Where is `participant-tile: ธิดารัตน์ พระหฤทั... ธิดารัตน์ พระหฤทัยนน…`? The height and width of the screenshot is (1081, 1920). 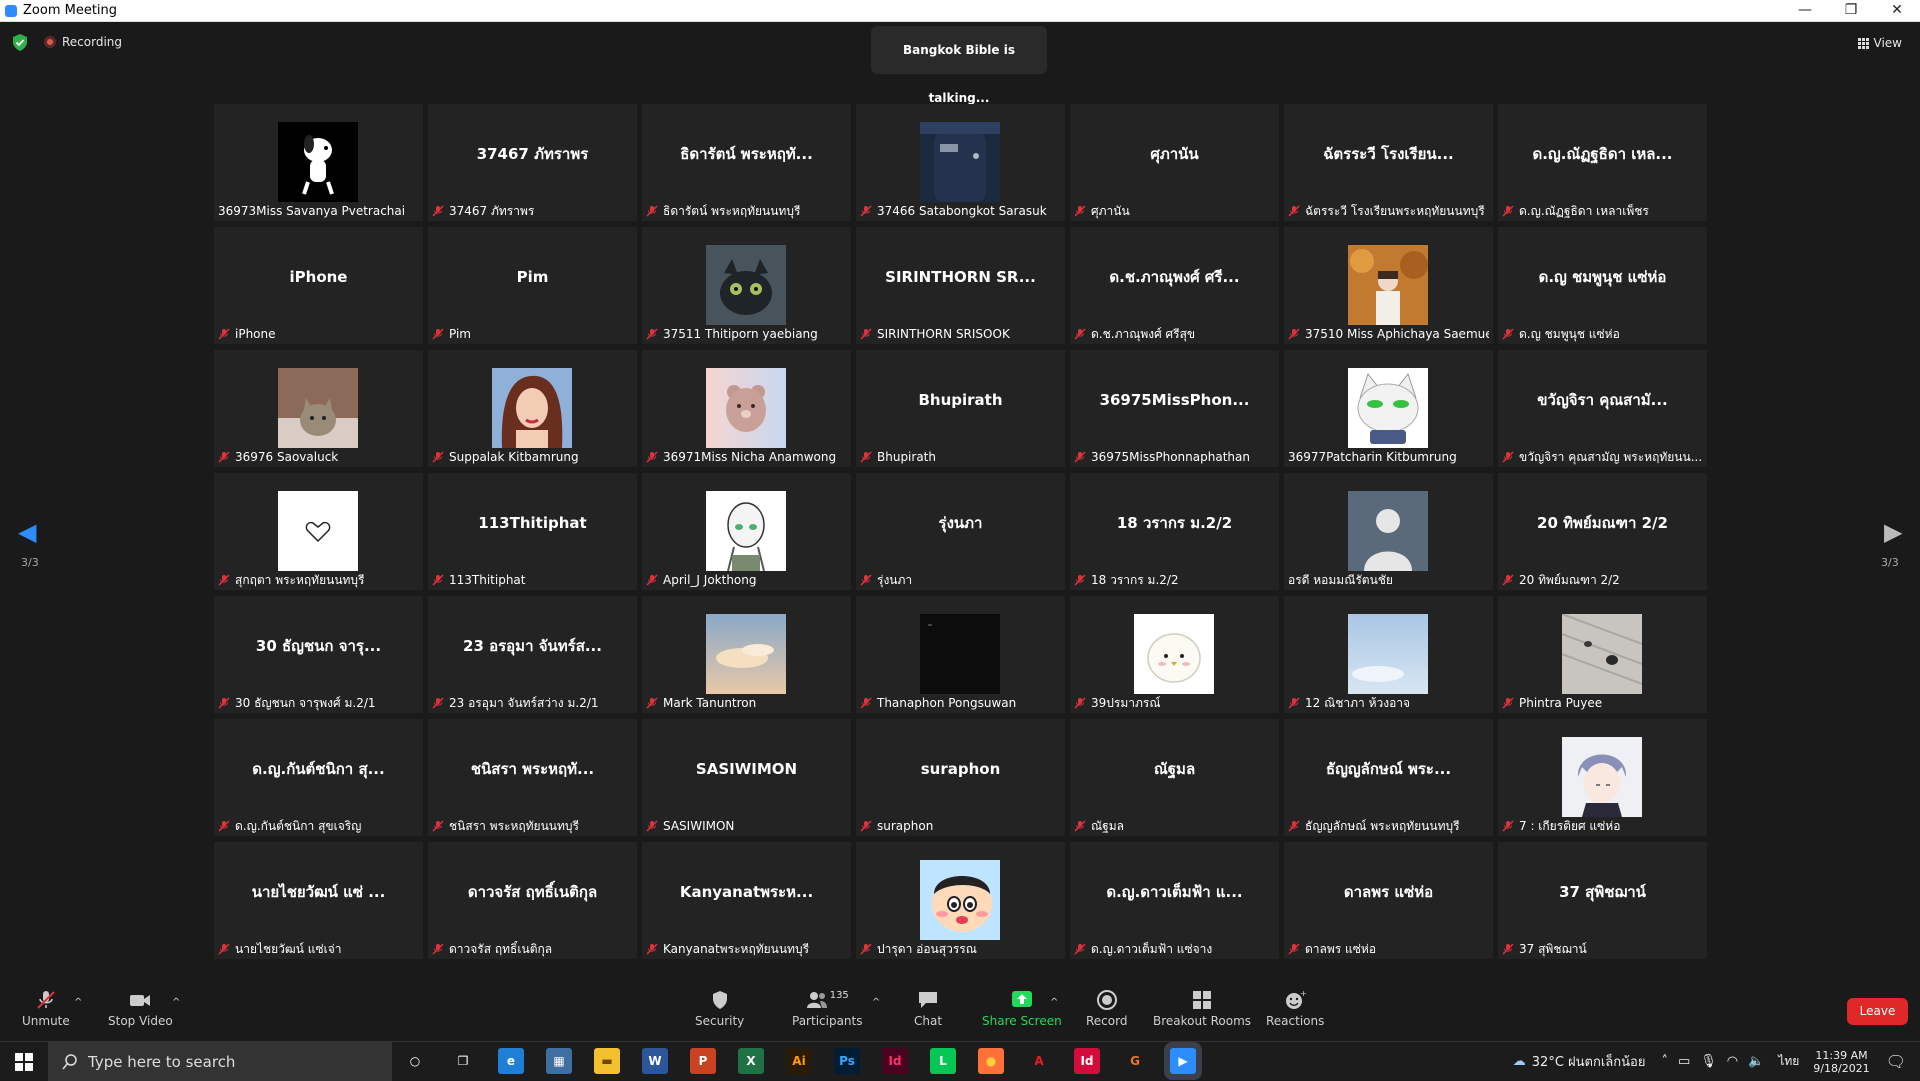
participant-tile: ธิดารัตน์ พระหฤทั... ธิดารัตน์ พระหฤทัยนน… is located at coordinates (746, 162).